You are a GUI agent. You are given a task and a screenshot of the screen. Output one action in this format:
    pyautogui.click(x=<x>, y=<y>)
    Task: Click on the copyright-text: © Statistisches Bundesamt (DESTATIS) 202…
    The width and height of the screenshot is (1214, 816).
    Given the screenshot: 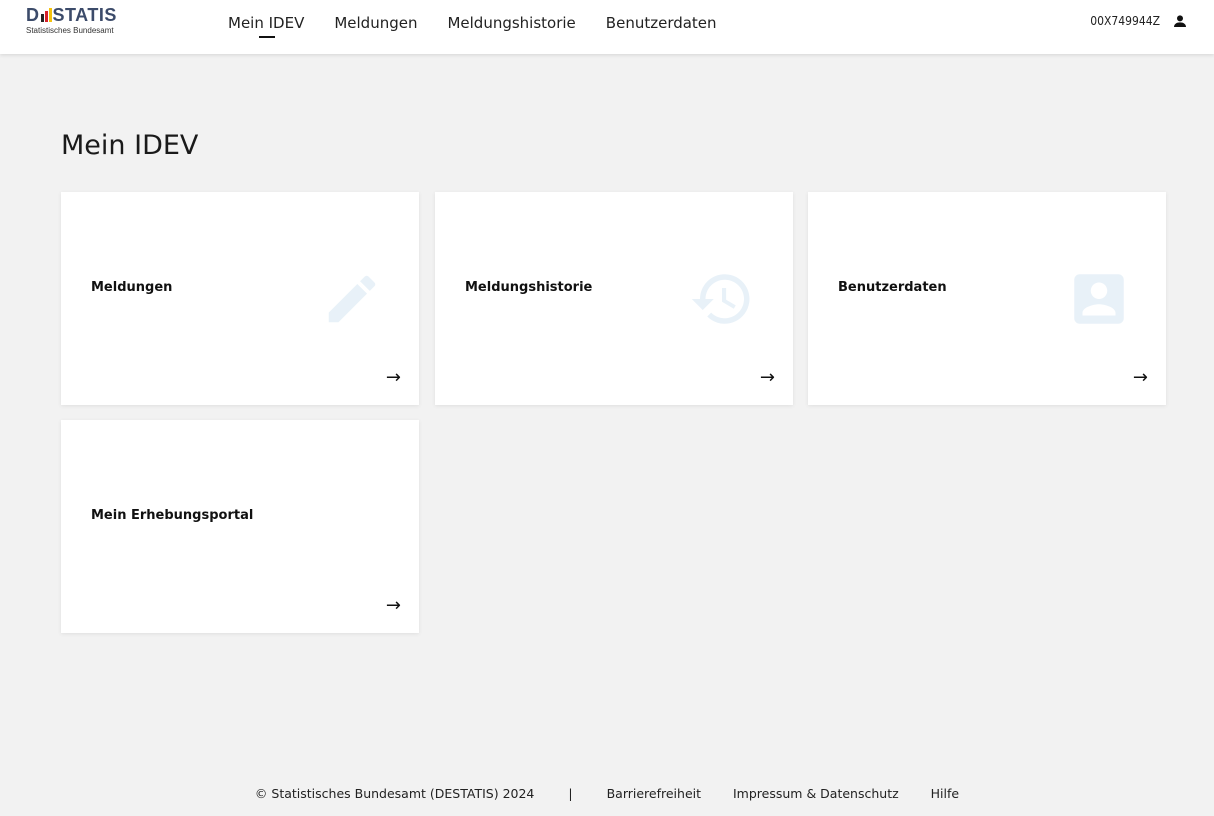 What is the action you would take?
    pyautogui.click(x=394, y=793)
    